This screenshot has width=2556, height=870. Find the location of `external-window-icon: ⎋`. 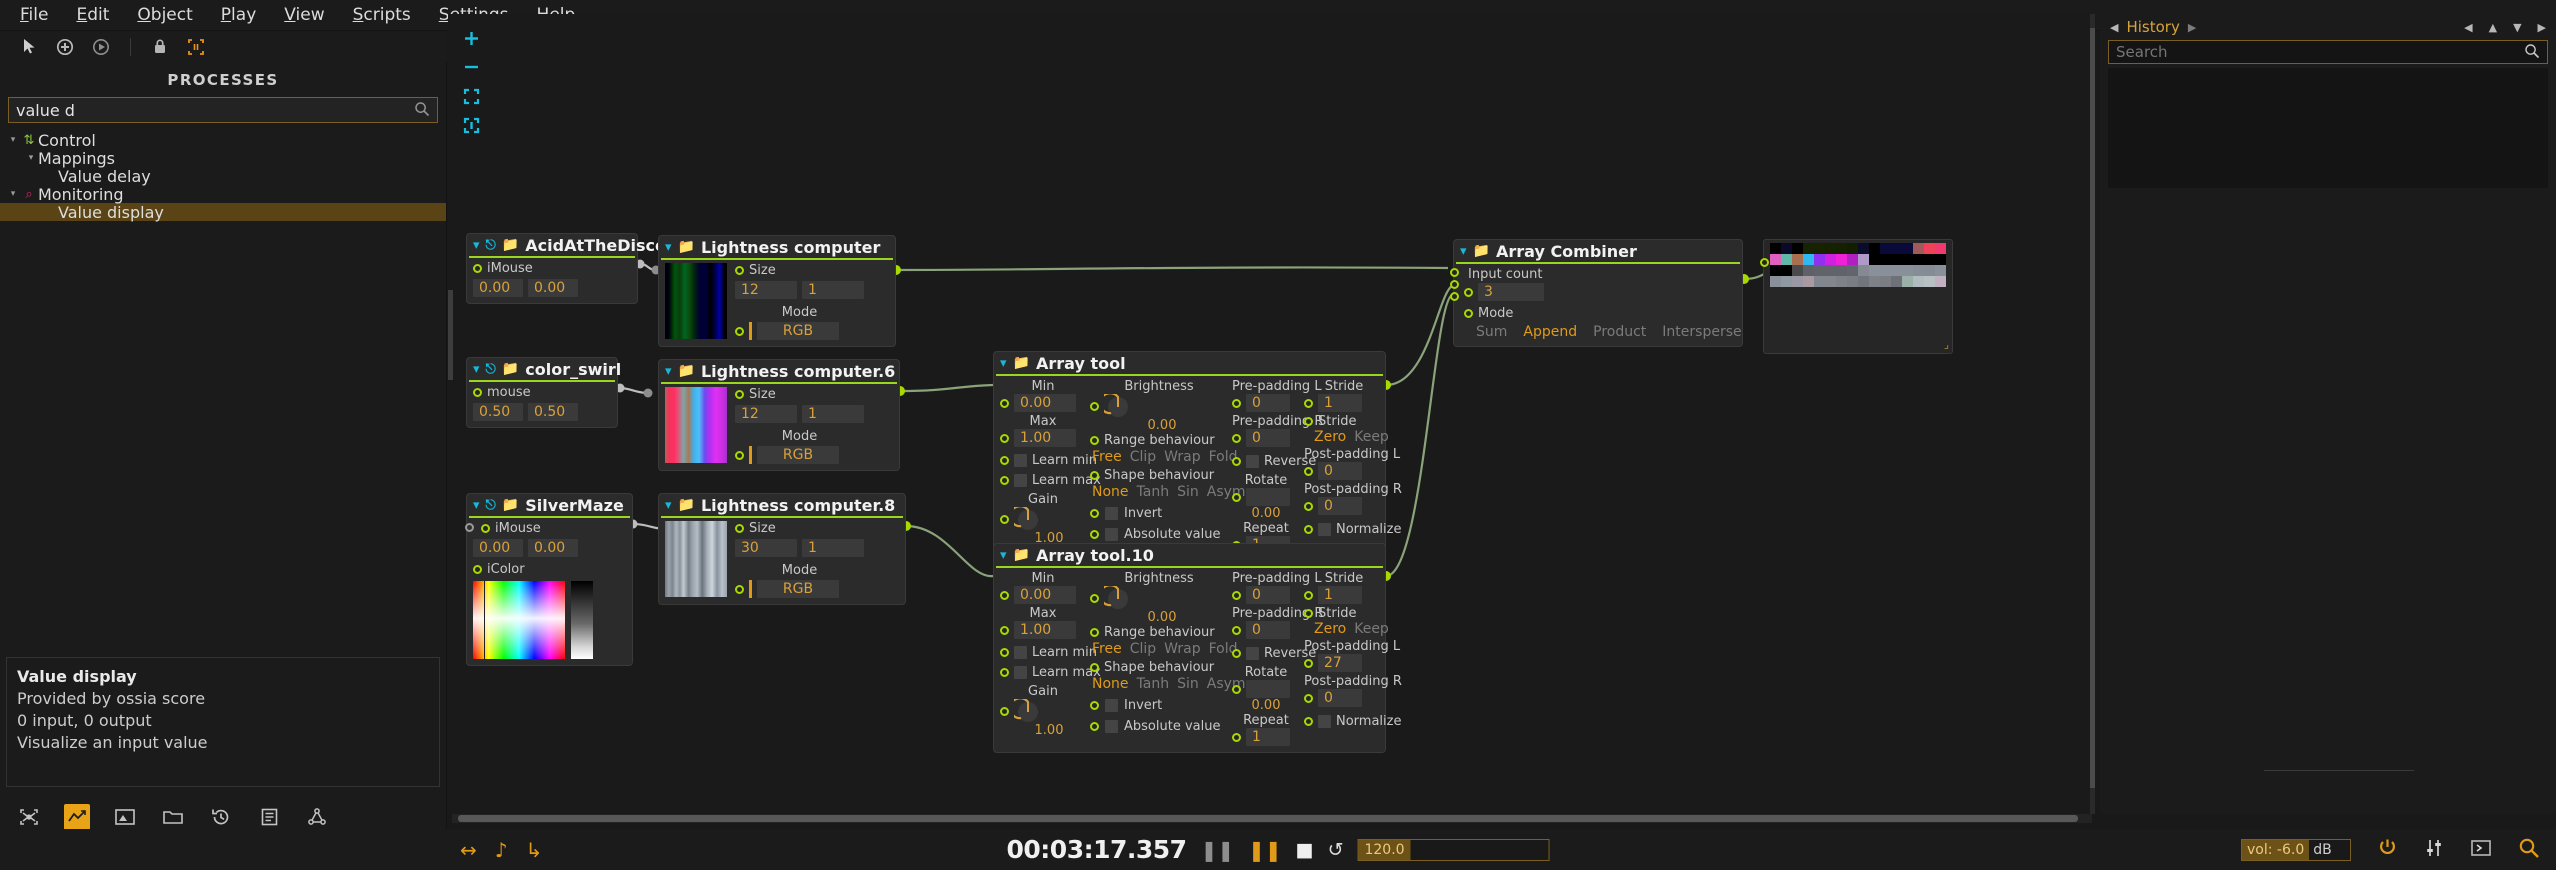

external-window-icon: ⎋ is located at coordinates (491, 369).